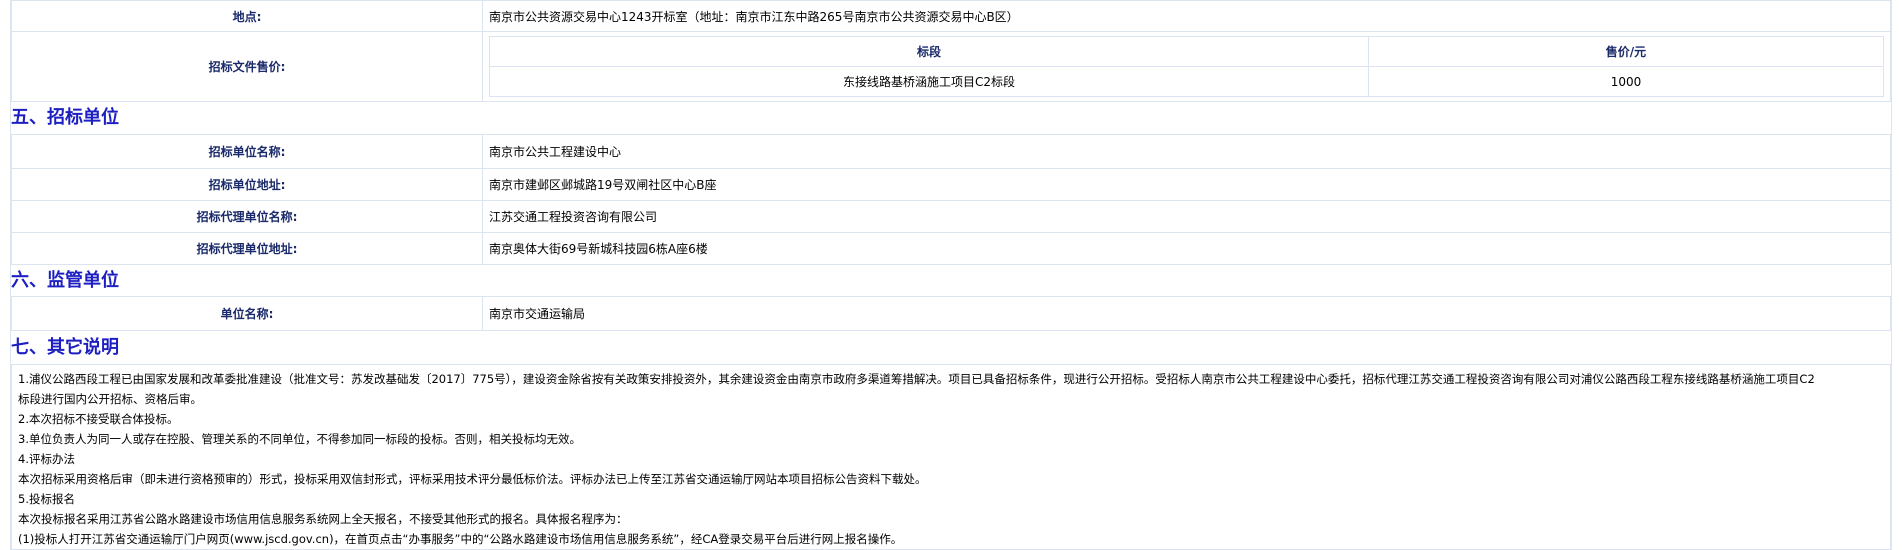 The width and height of the screenshot is (1903, 550). I want to click on section-7-title: 七、其它说明, so click(65, 347).